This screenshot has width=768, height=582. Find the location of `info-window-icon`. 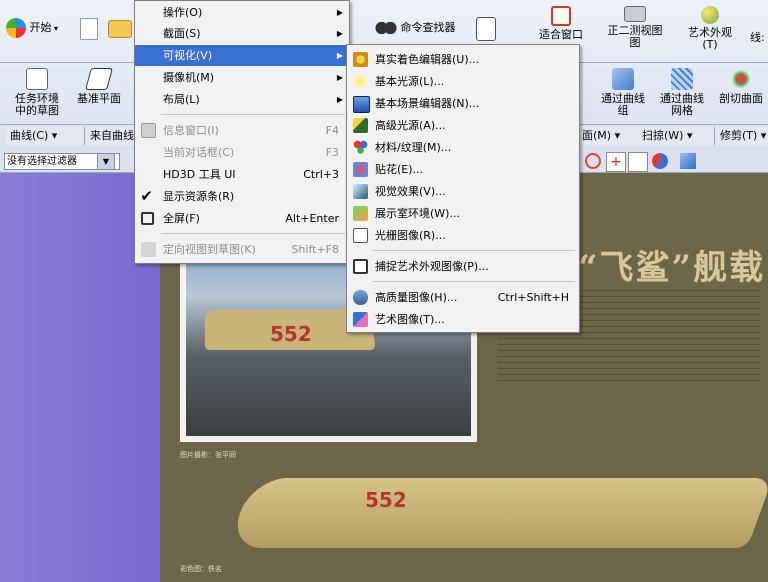

info-window-icon is located at coordinates (148, 130).